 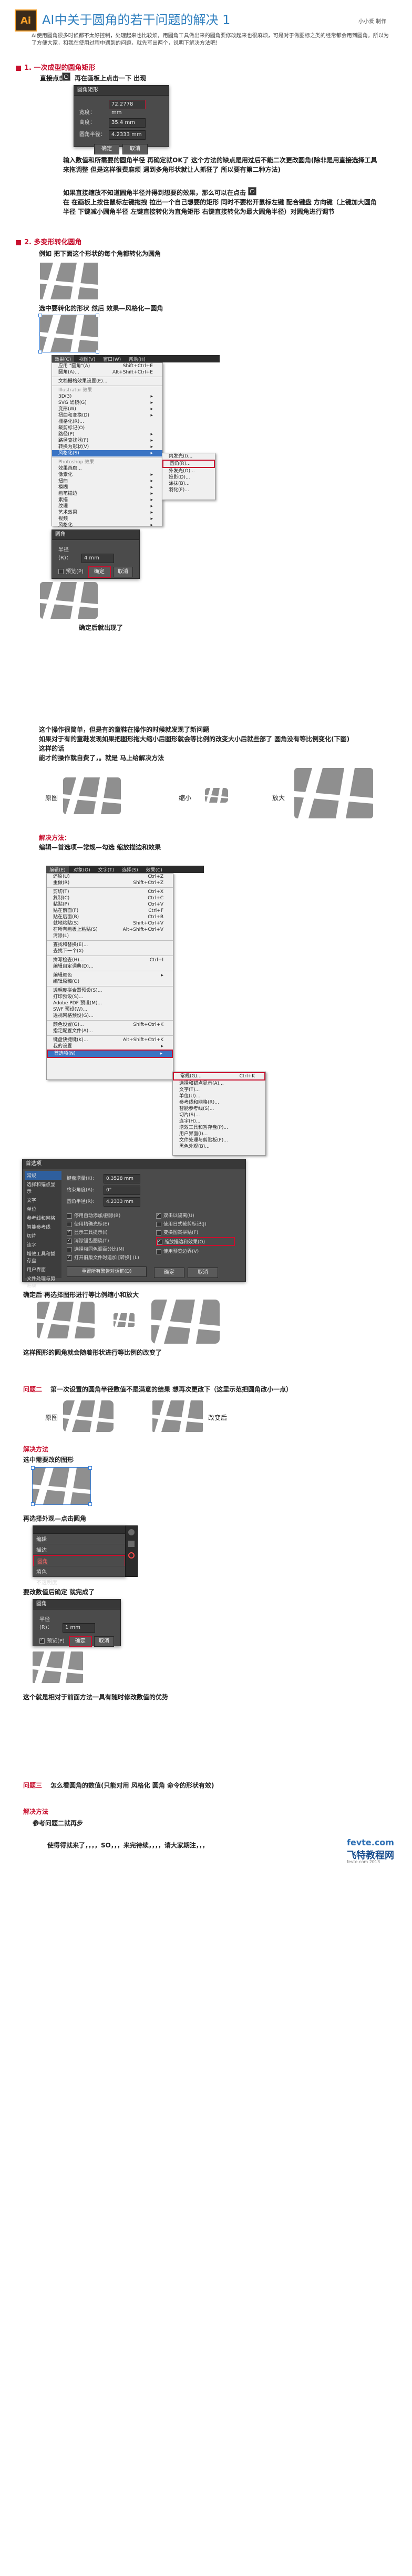 What do you see at coordinates (43, 1269) in the screenshot?
I see `prefs-sidebar-item: 用户界面` at bounding box center [43, 1269].